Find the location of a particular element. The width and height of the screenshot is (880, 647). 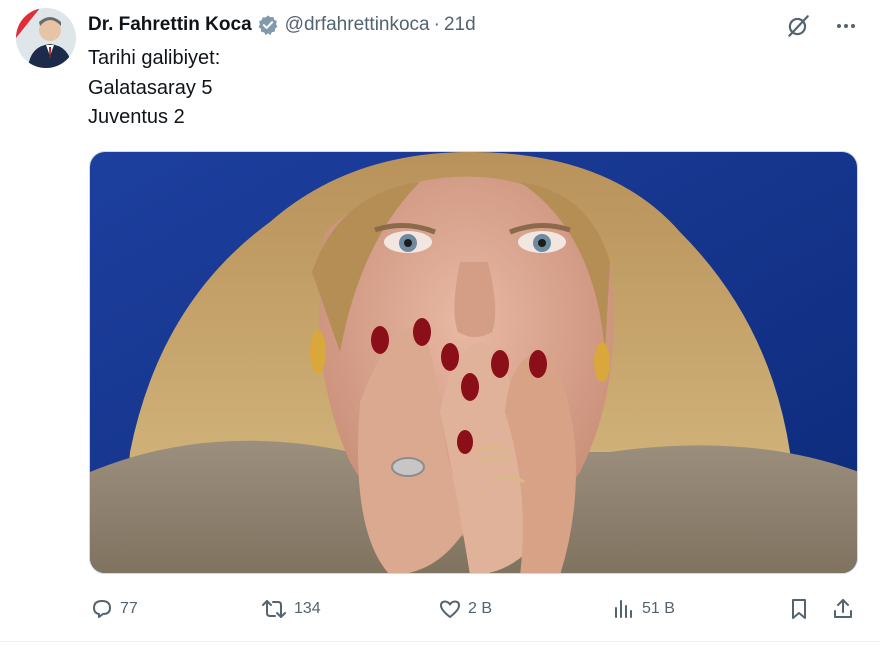

share-button is located at coordinates (846, 609).